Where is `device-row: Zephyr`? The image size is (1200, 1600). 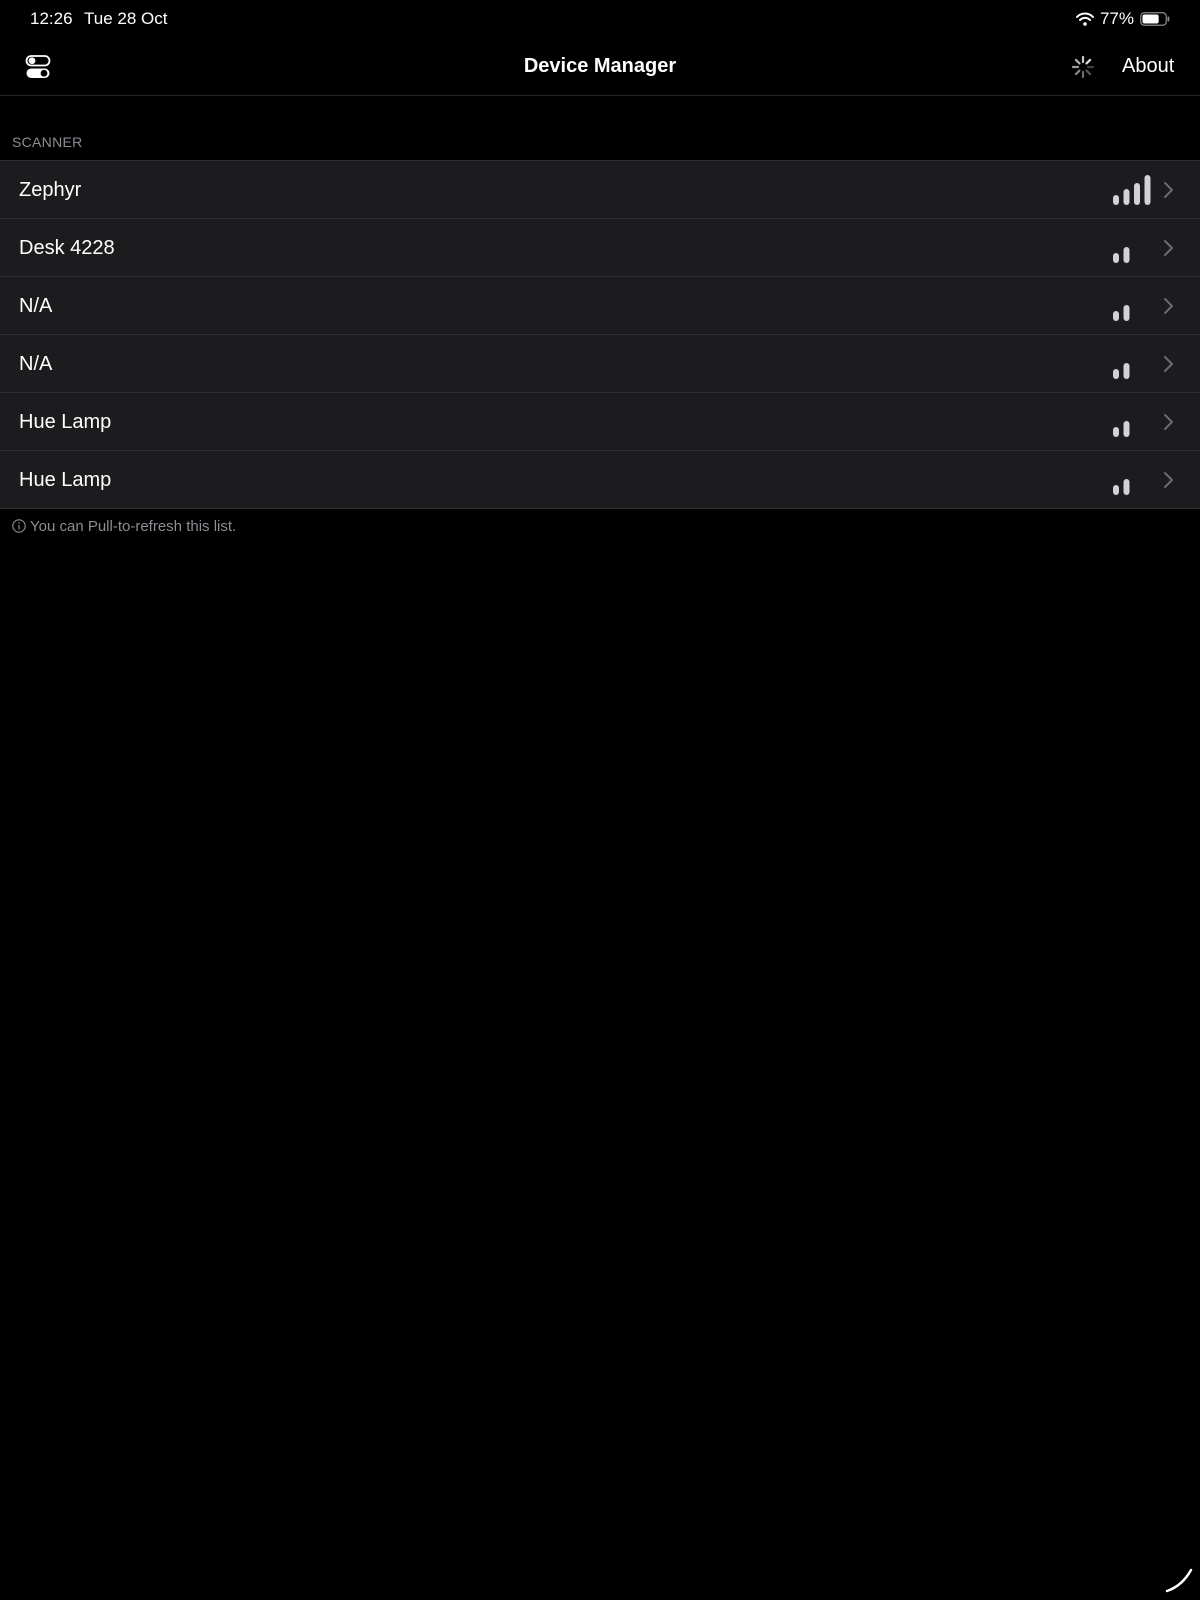
device-row: Zephyr is located at coordinates (600, 190).